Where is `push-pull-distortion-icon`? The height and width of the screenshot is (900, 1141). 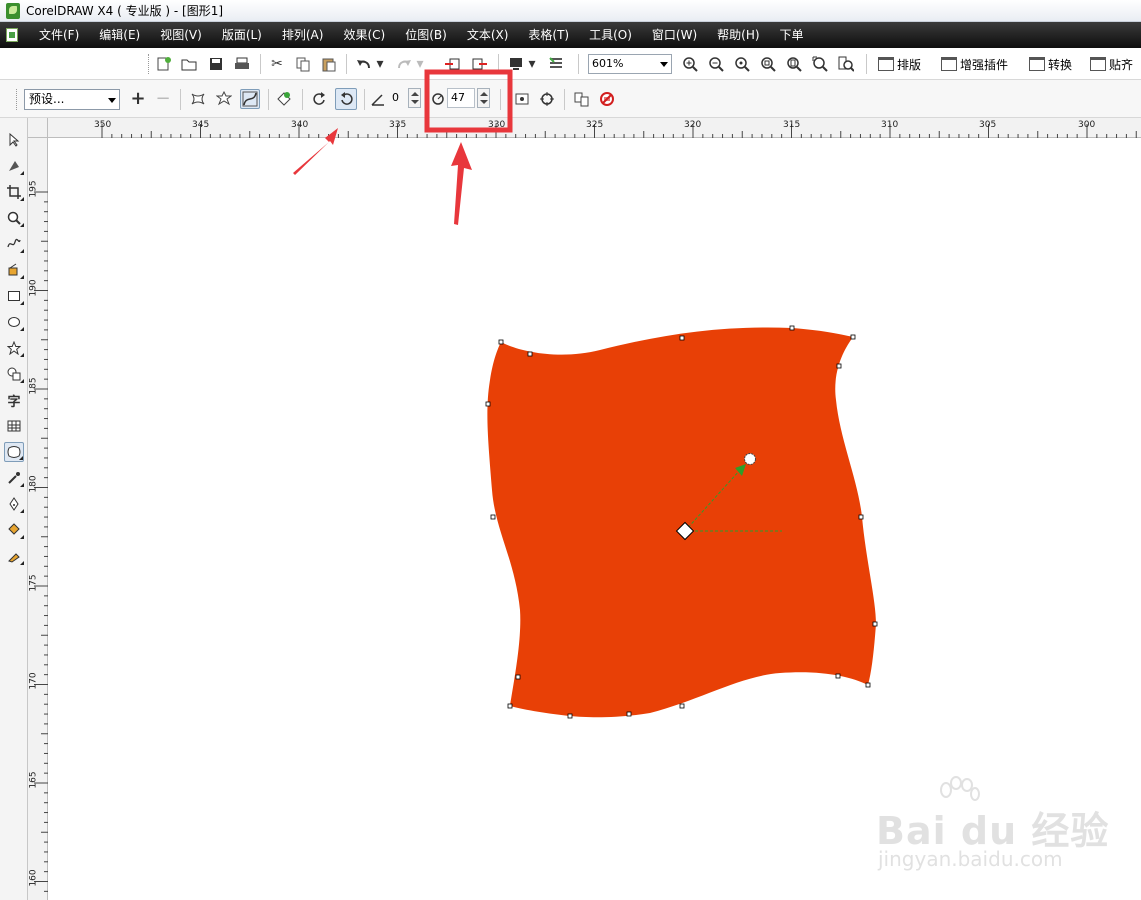 push-pull-distortion-icon is located at coordinates (198, 99).